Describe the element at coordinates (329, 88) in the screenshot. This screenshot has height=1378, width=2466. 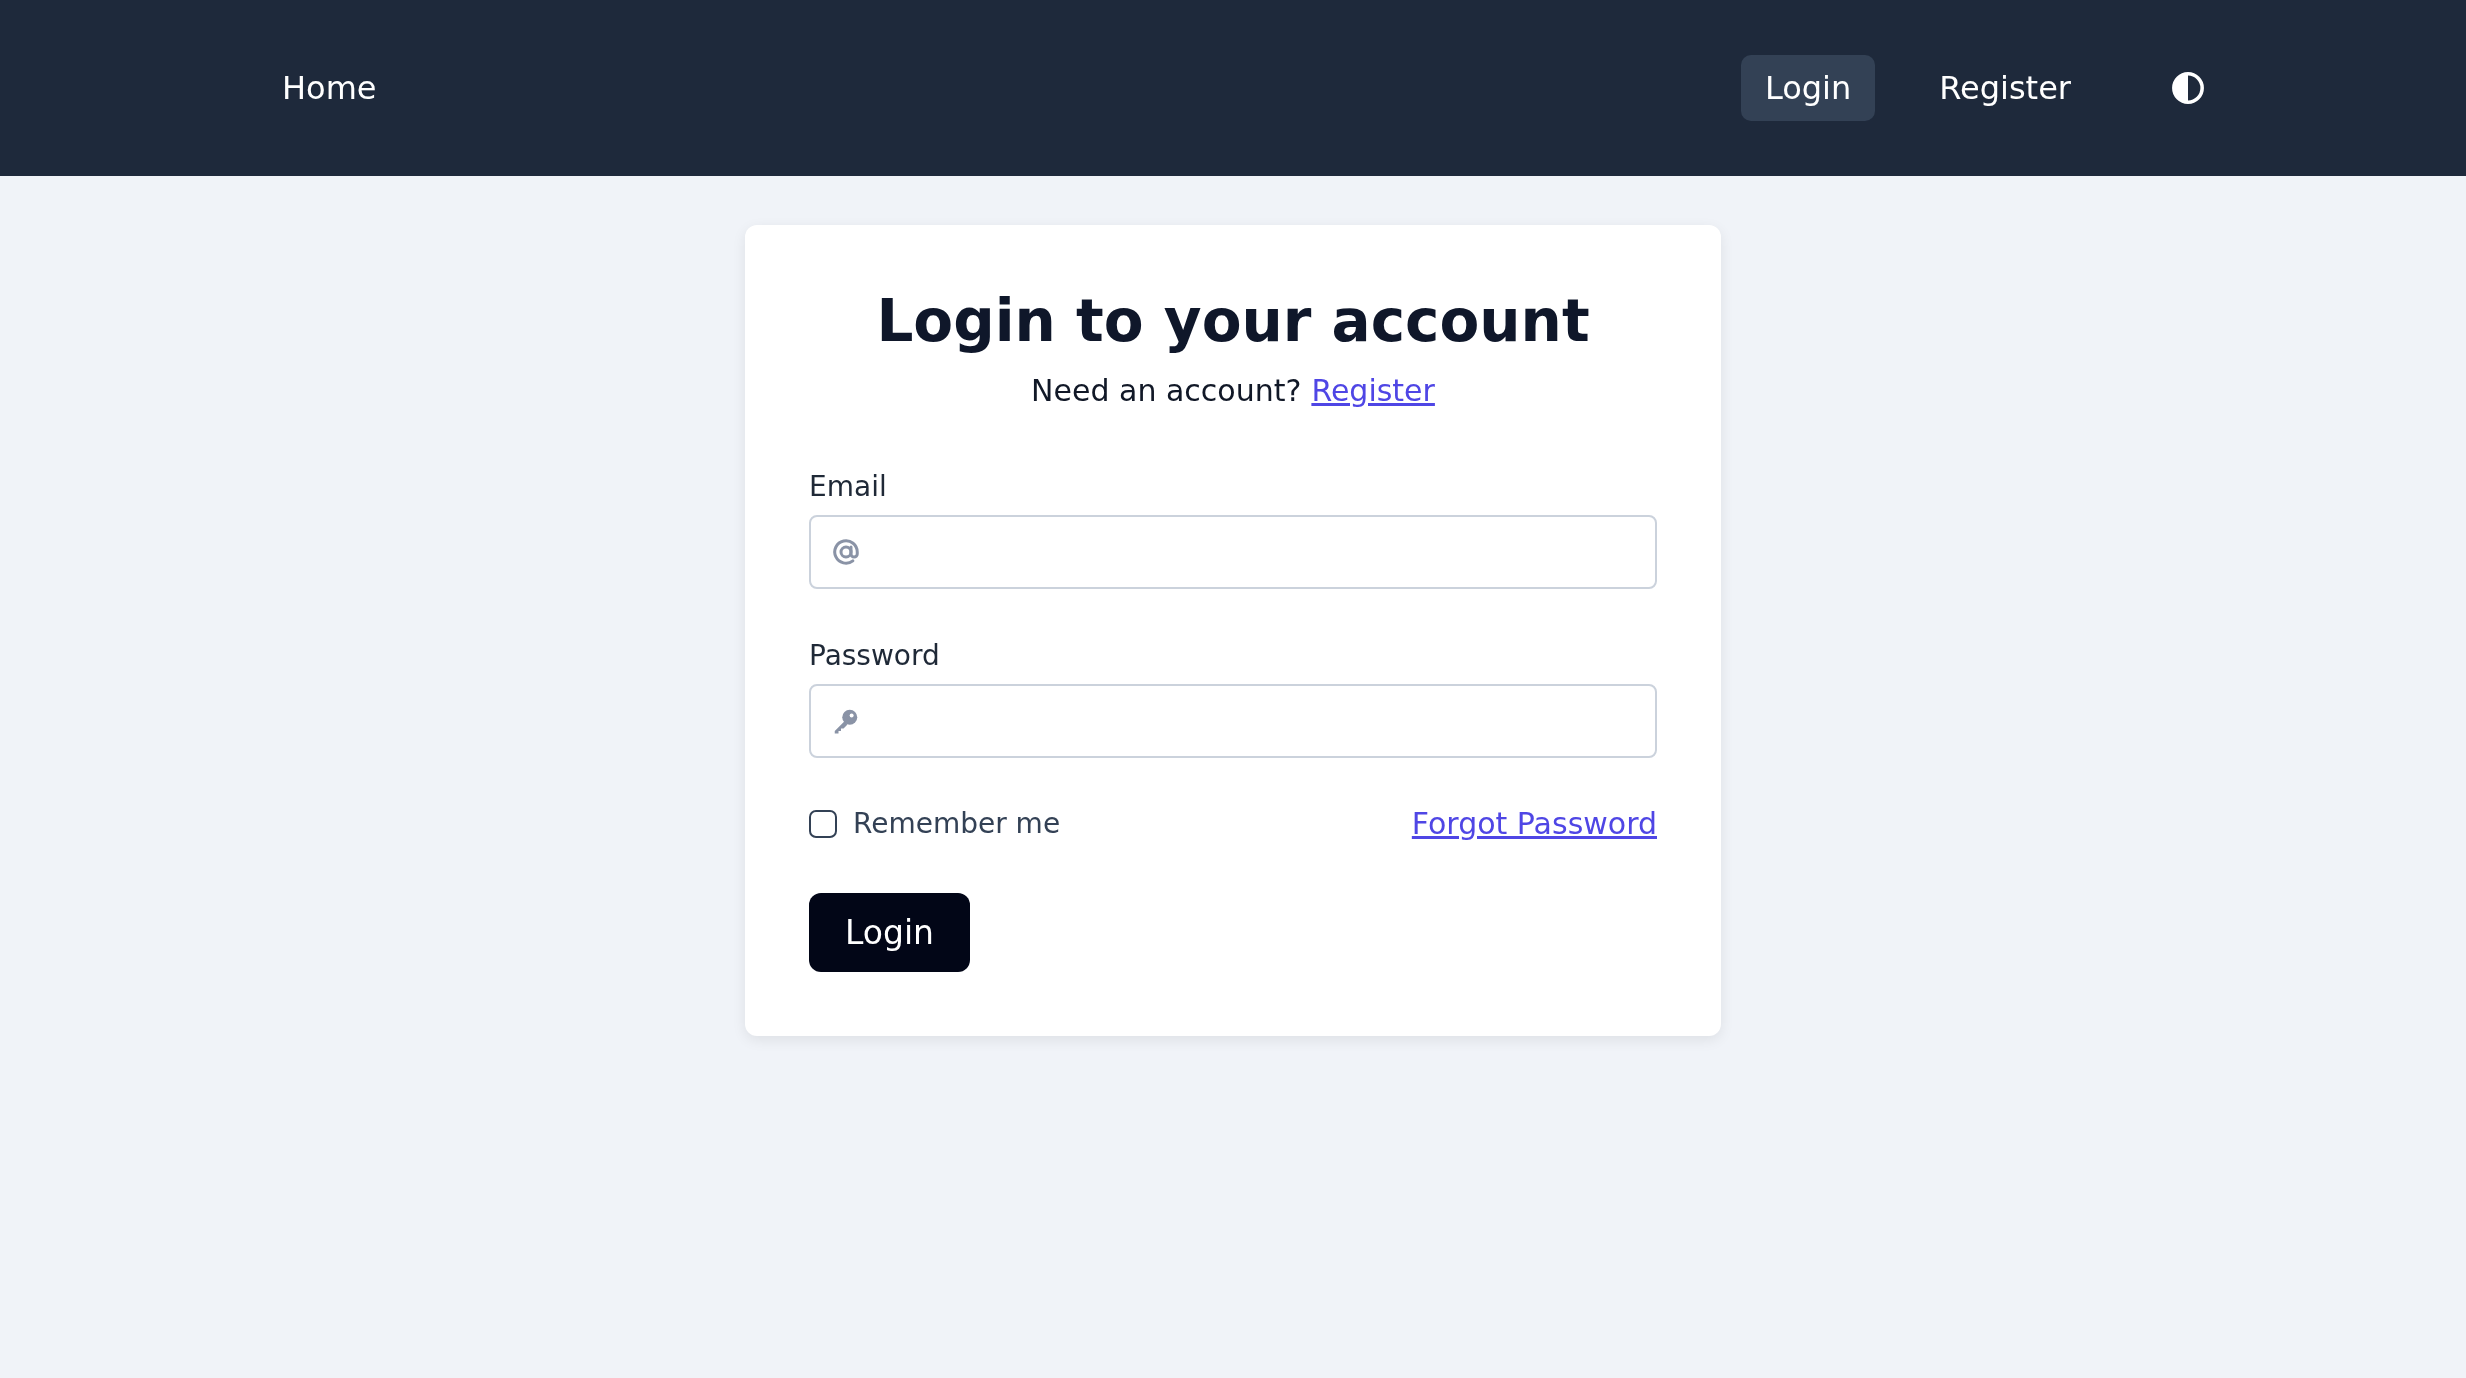
I see `home-link: Home` at that location.